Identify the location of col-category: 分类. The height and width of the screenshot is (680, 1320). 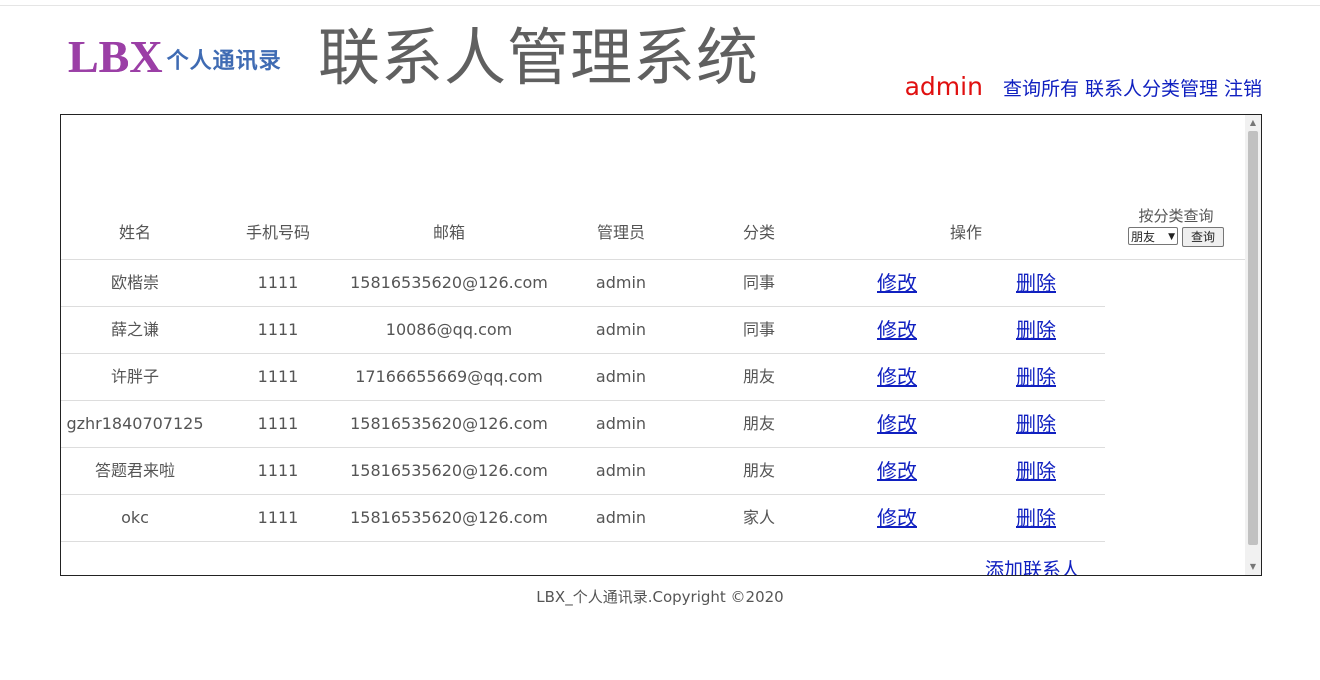
(758, 232).